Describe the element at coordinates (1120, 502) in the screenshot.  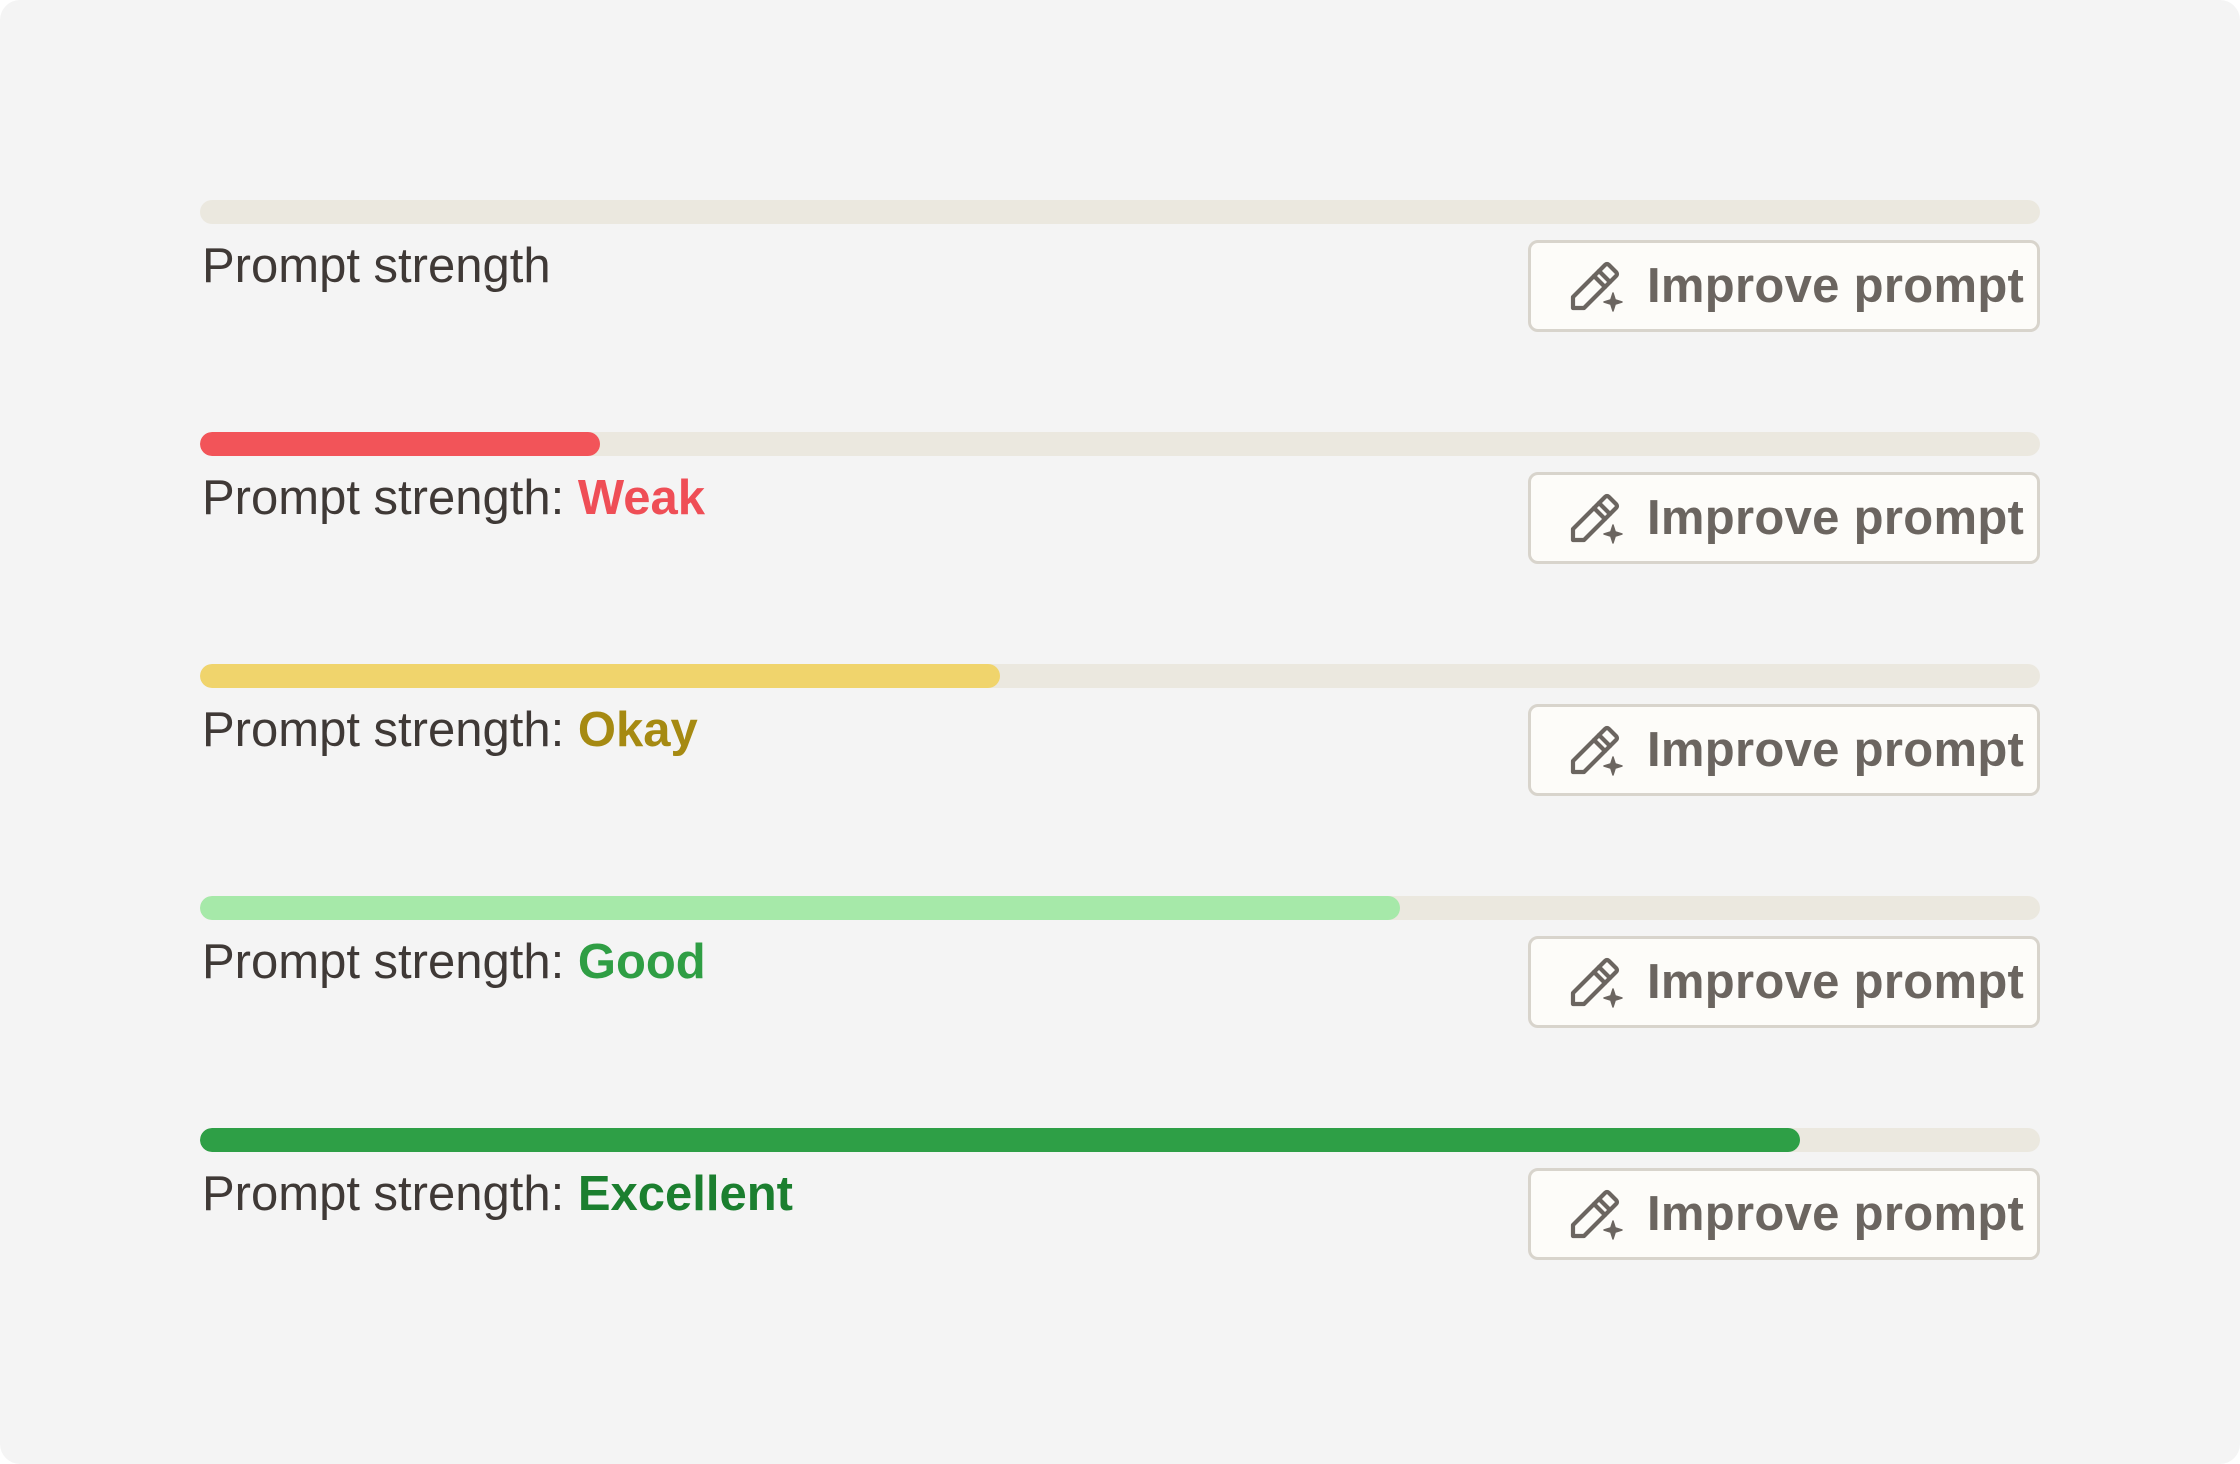
I see `strength-row-weak: Prompt strength: Weak Improve prompt` at that location.